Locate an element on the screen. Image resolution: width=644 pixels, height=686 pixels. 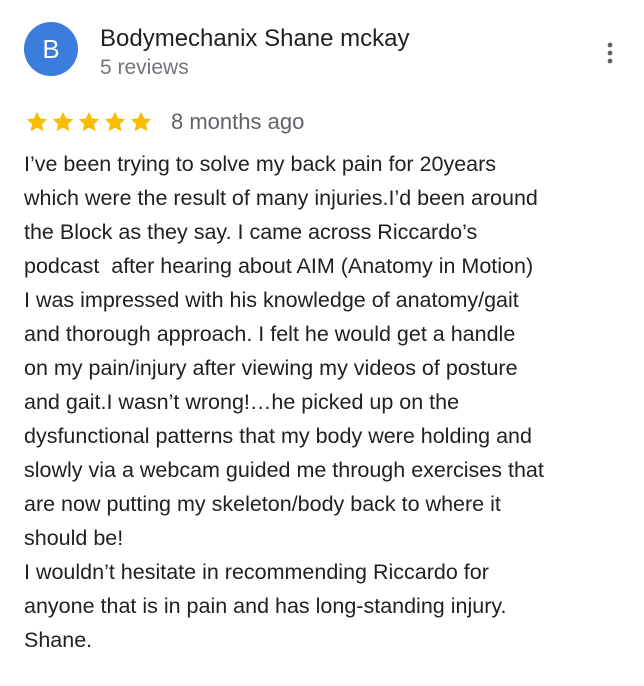
review-text-line: should be! is located at coordinates (74, 538).